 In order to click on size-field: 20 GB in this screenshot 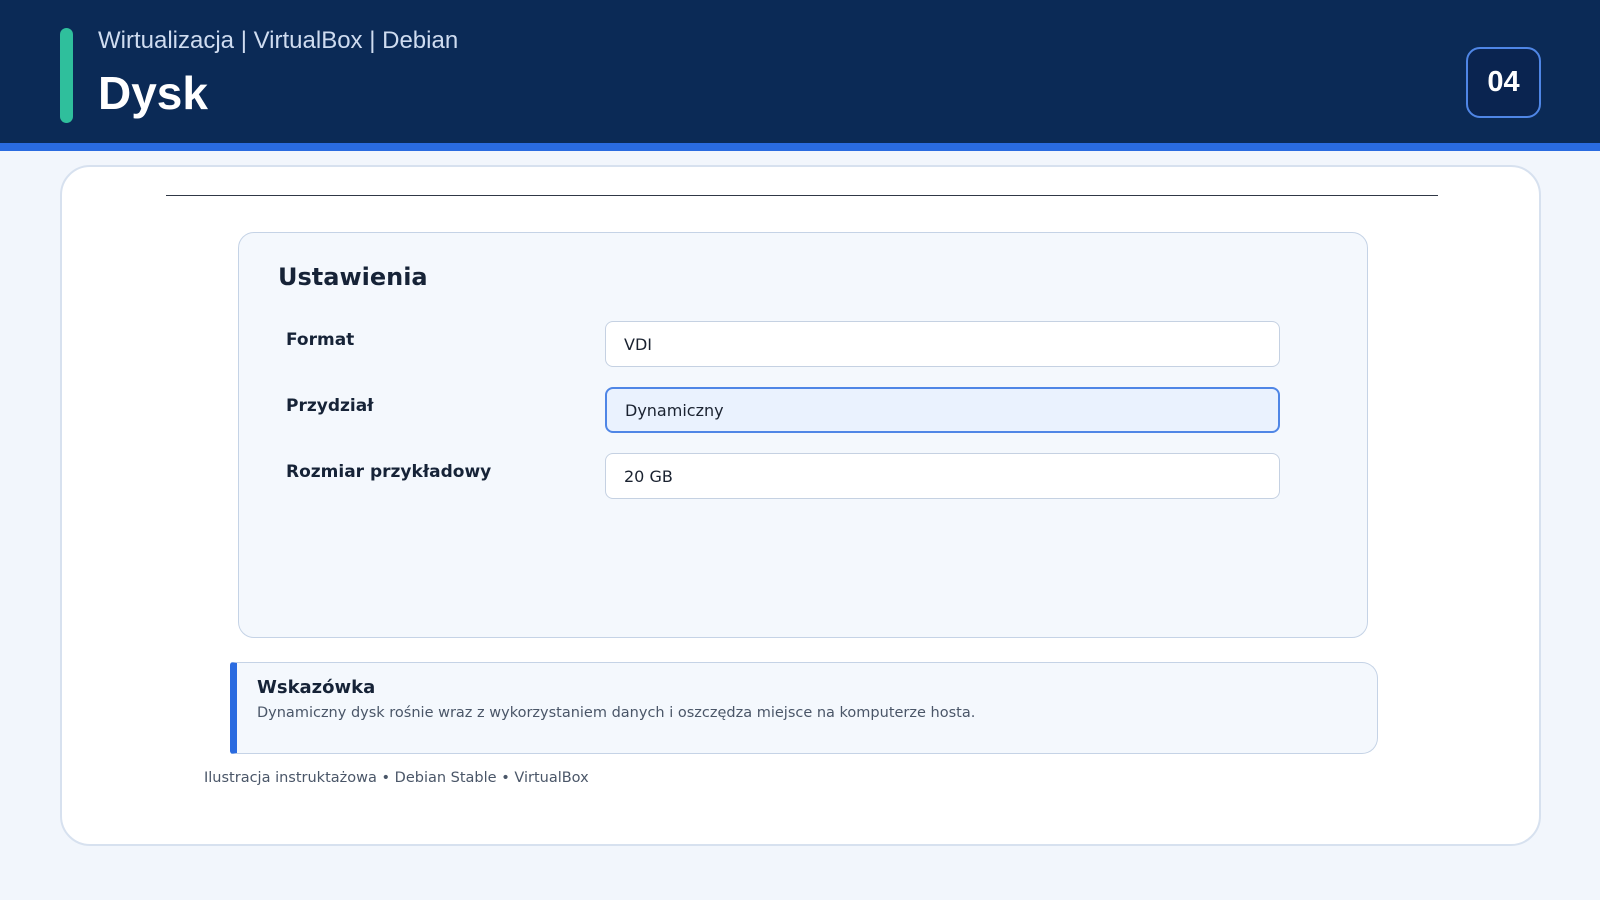, I will do `click(942, 476)`.